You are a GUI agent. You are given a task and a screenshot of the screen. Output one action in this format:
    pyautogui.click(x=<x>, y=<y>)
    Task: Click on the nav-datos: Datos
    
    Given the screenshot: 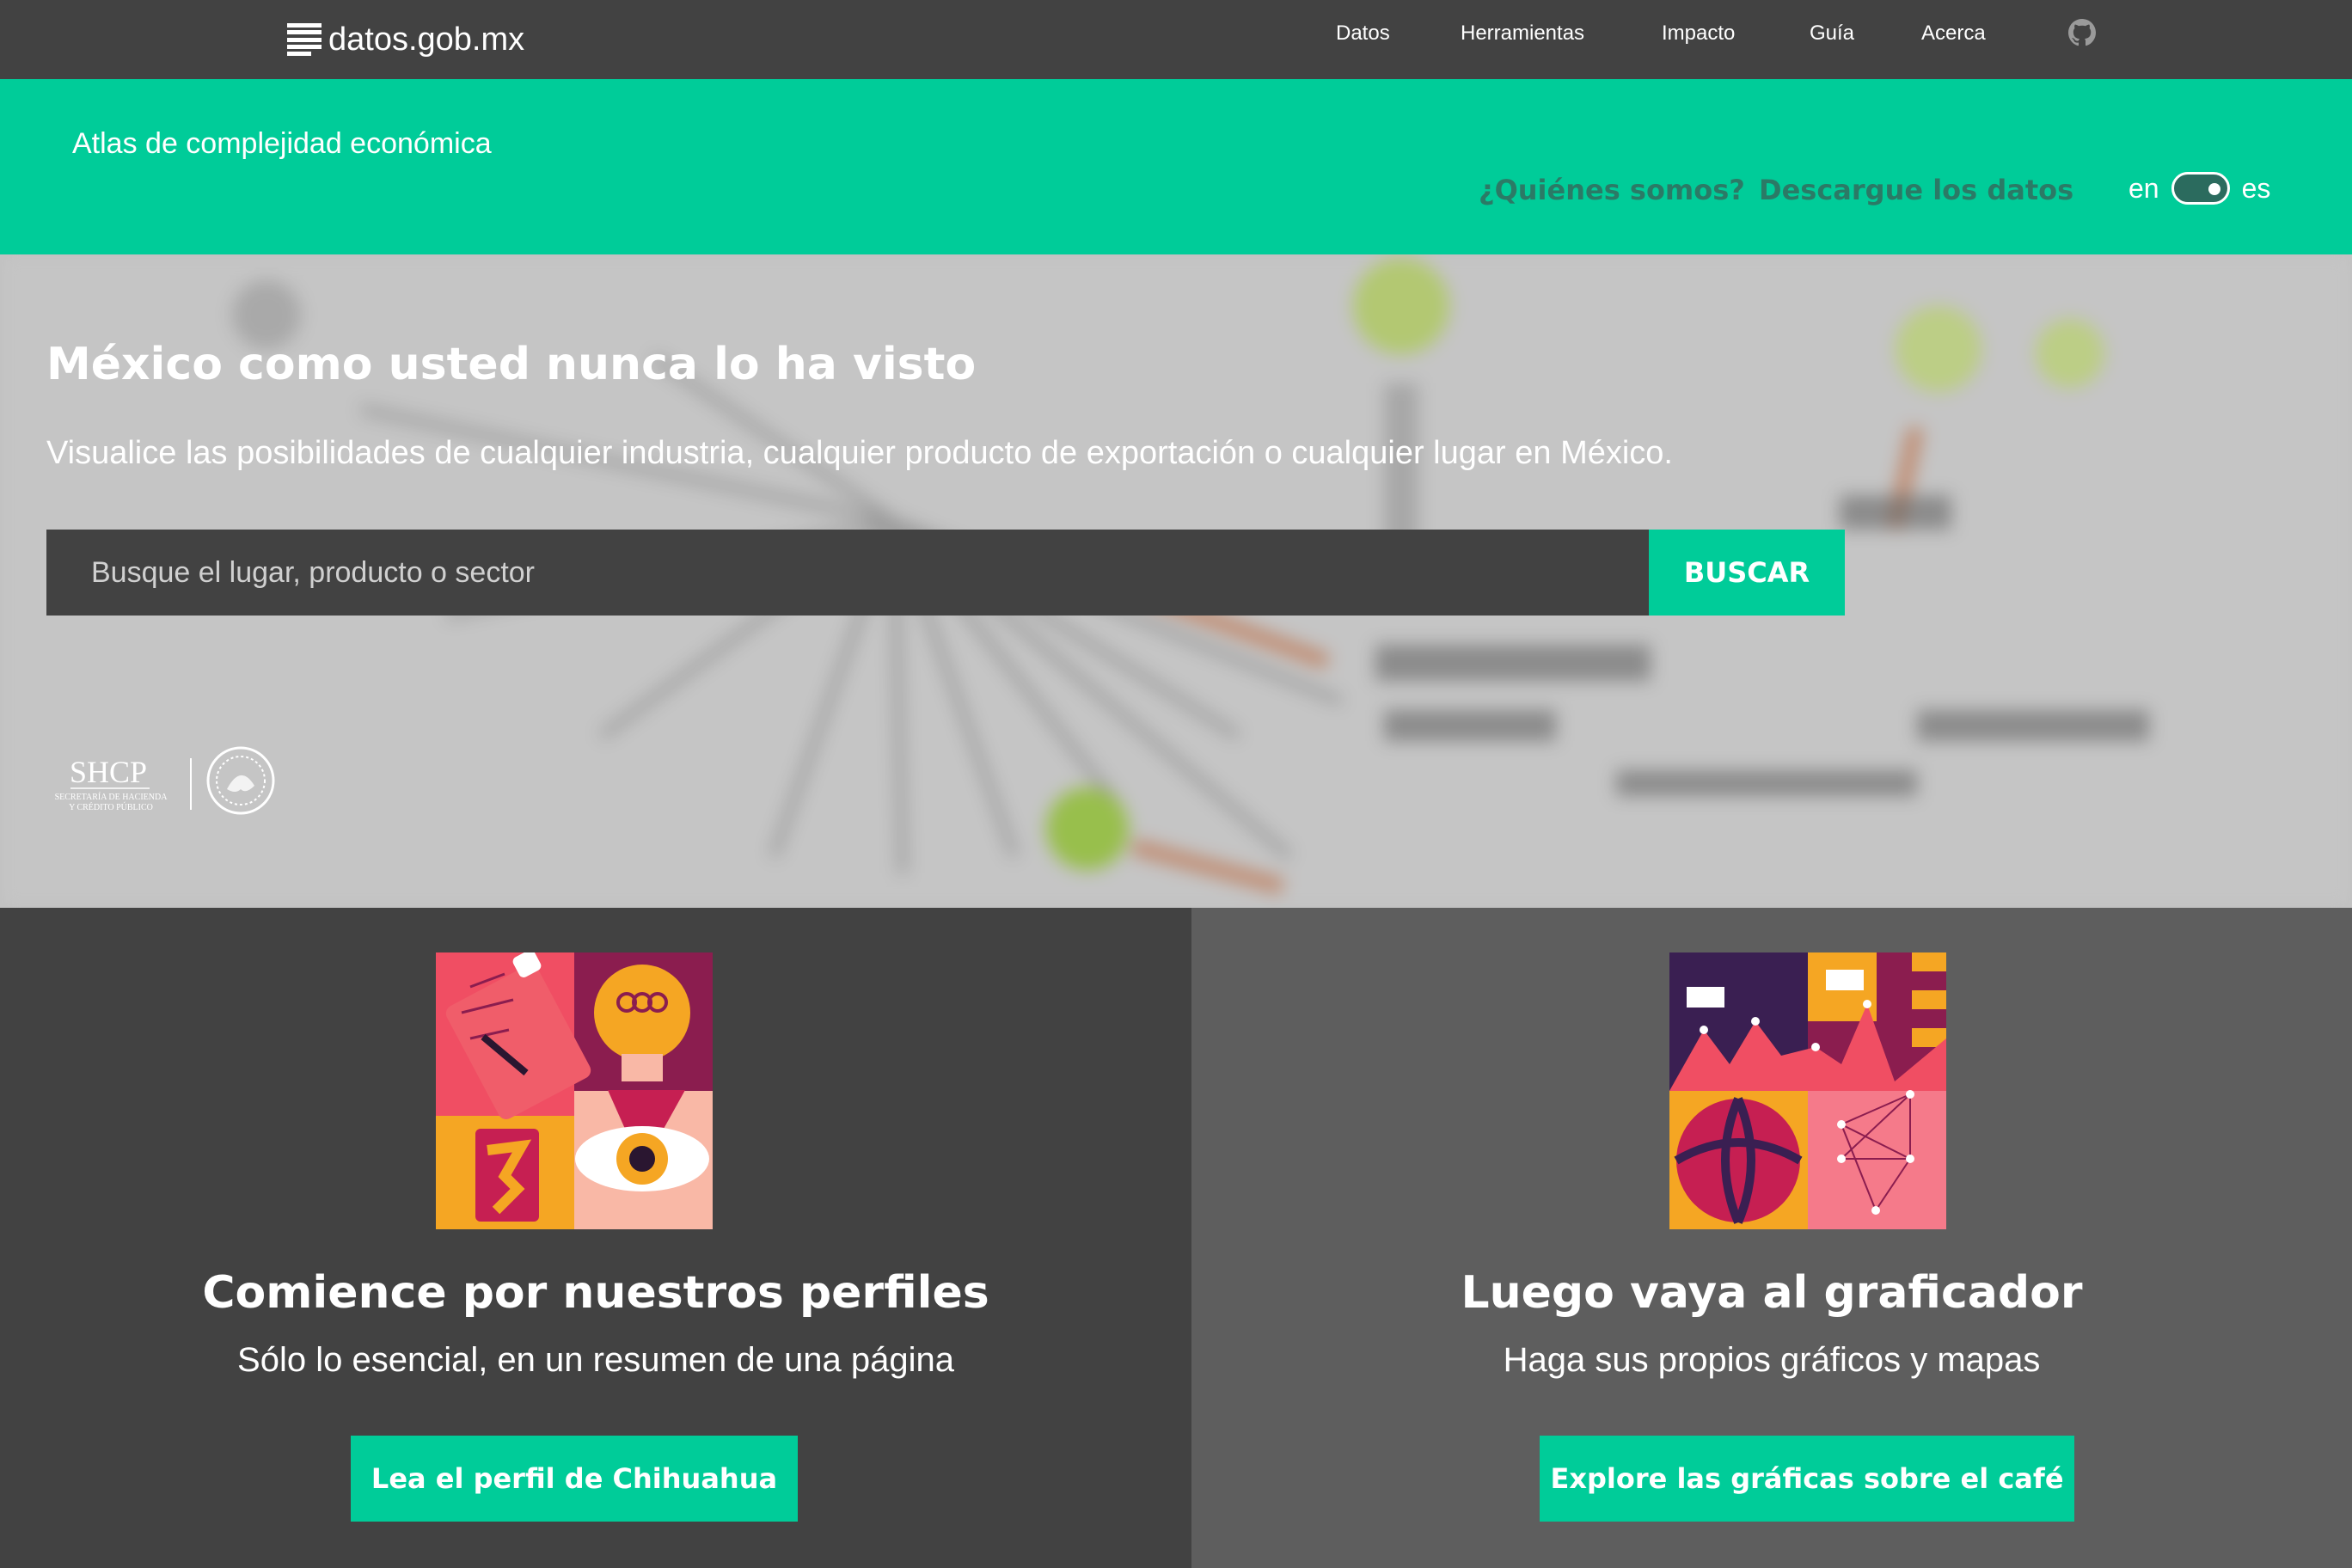 What is the action you would take?
    pyautogui.click(x=1363, y=33)
    